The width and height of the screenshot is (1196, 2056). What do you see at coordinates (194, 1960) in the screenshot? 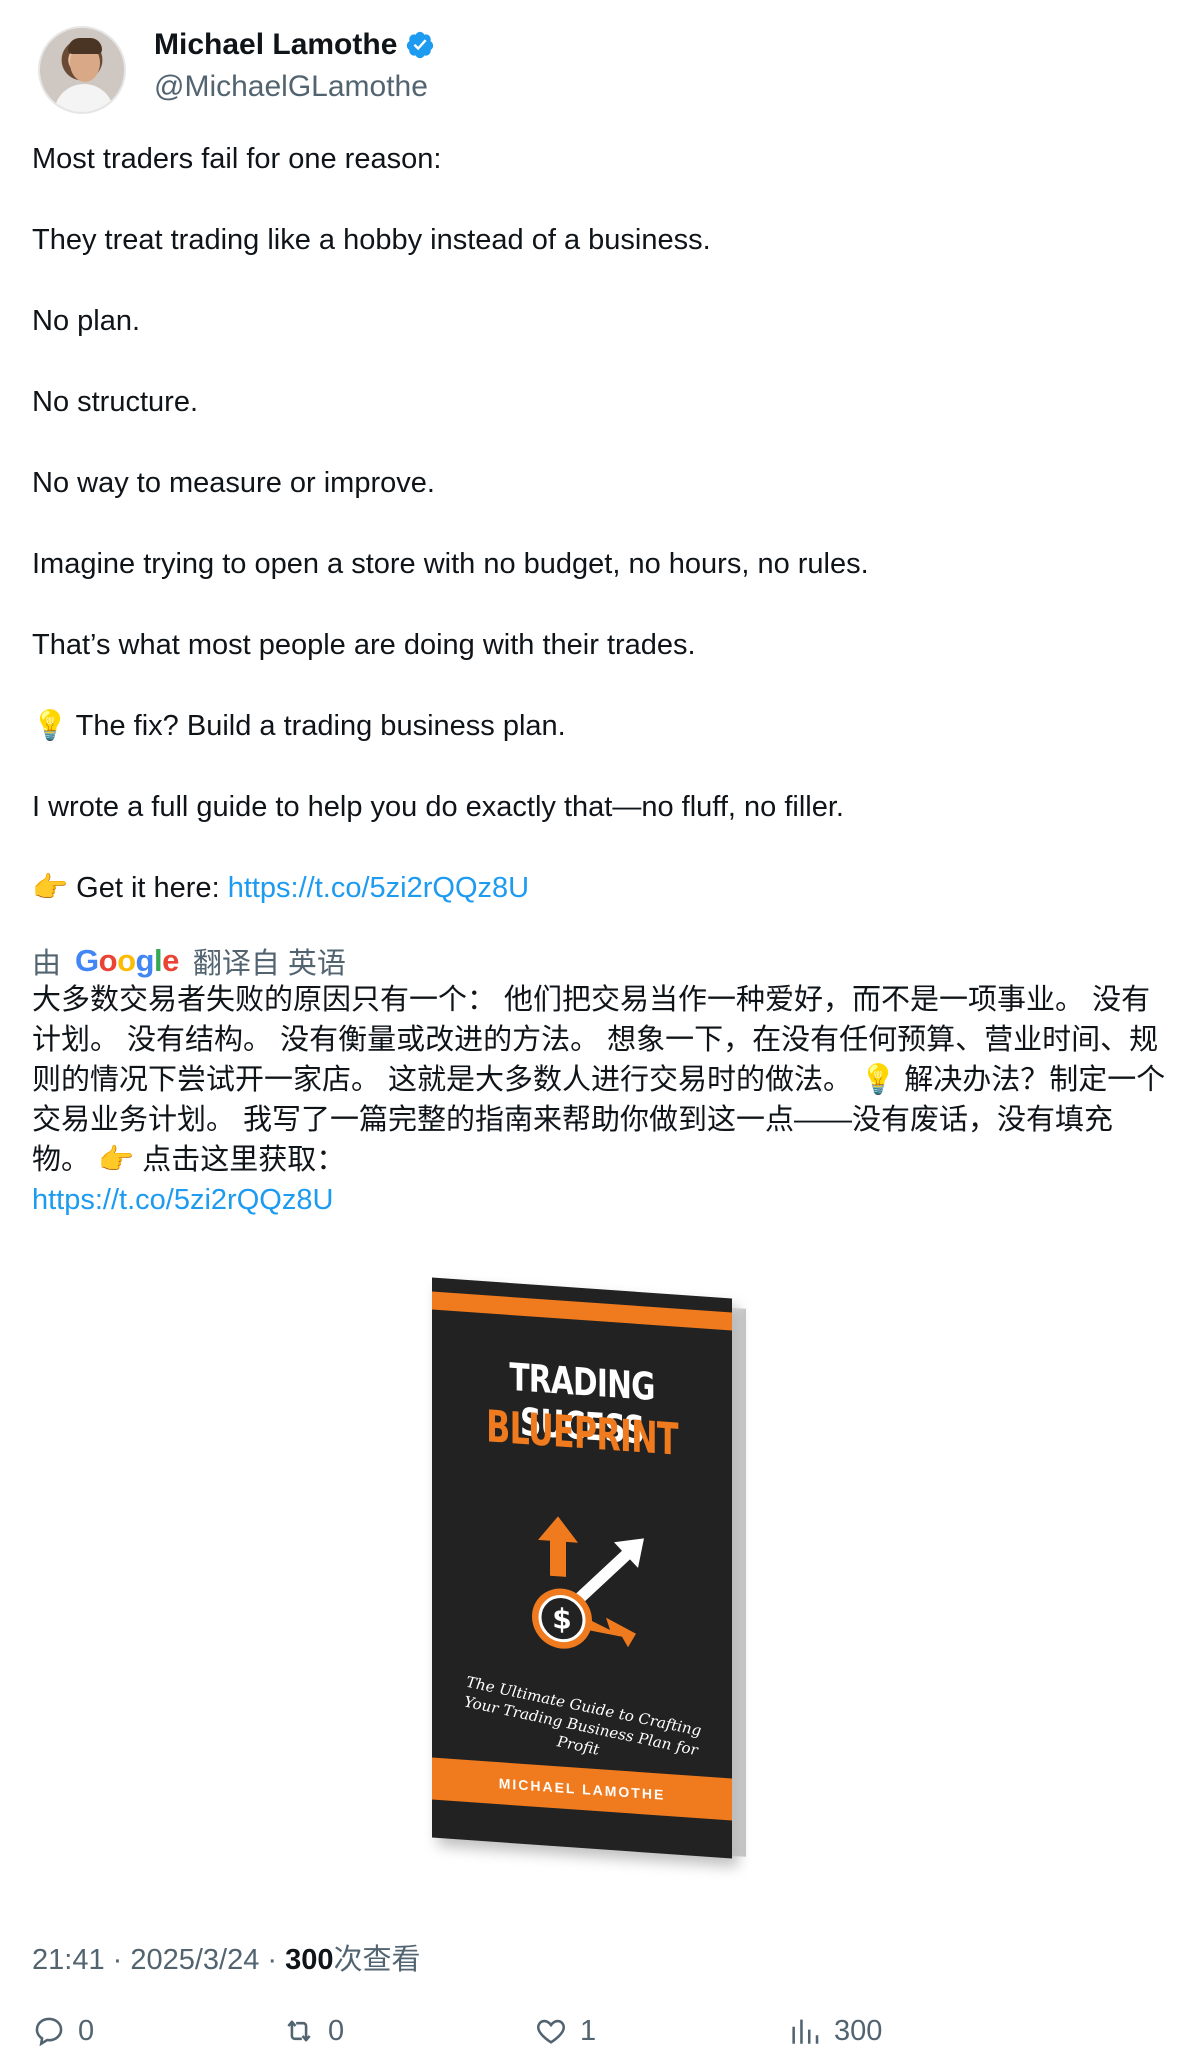
I see `tweet-date: 2025/3/24` at bounding box center [194, 1960].